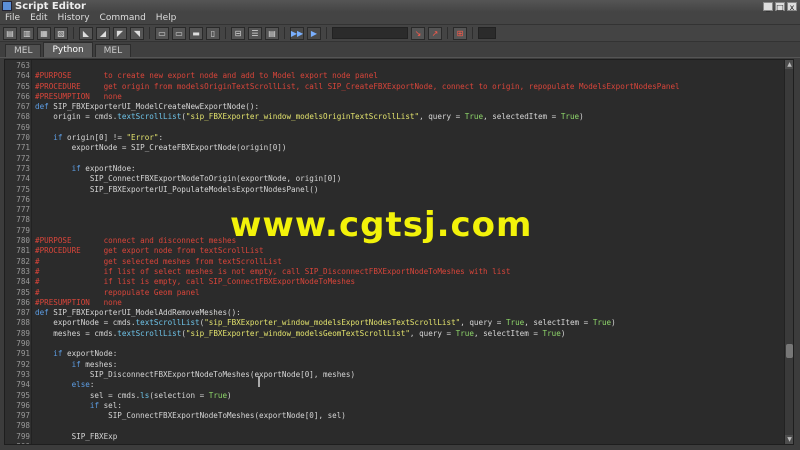 This screenshot has width=800, height=450. I want to click on code-line: 796 if sel:, so click(395, 406).